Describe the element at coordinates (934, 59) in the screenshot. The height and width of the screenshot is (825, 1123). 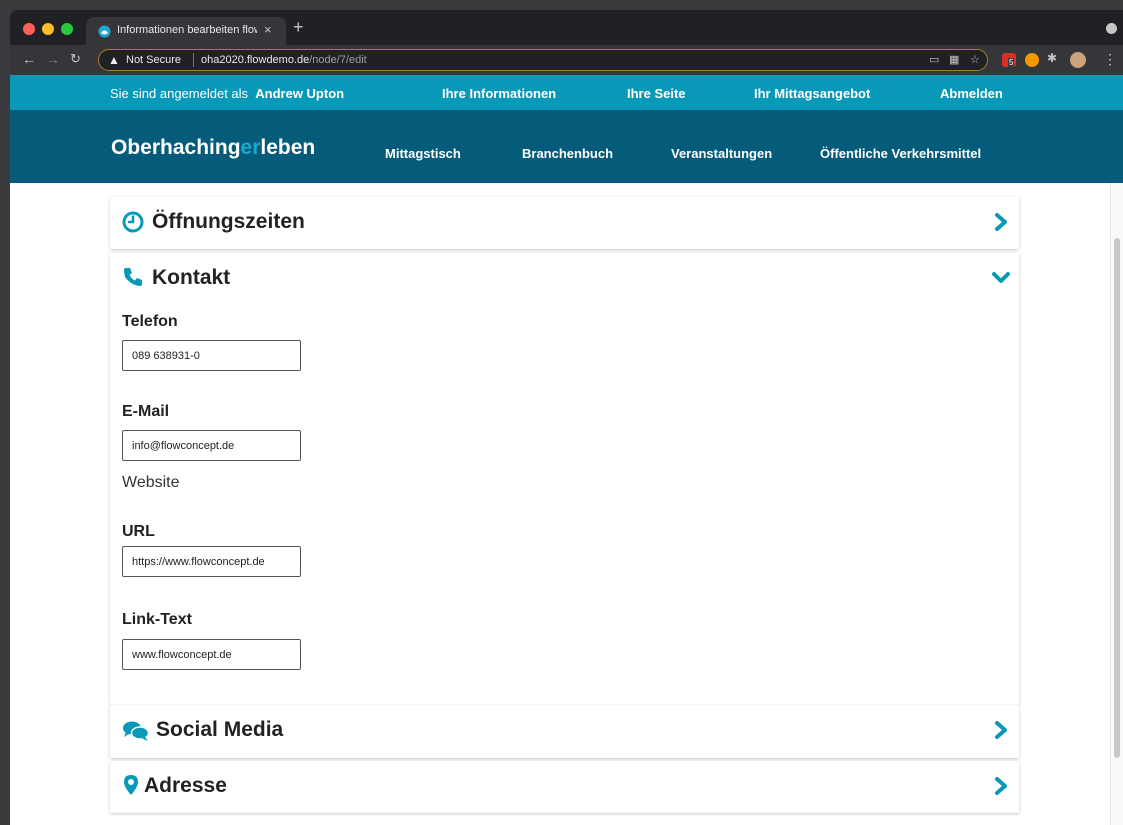
I see `cast-icon: ▭` at that location.